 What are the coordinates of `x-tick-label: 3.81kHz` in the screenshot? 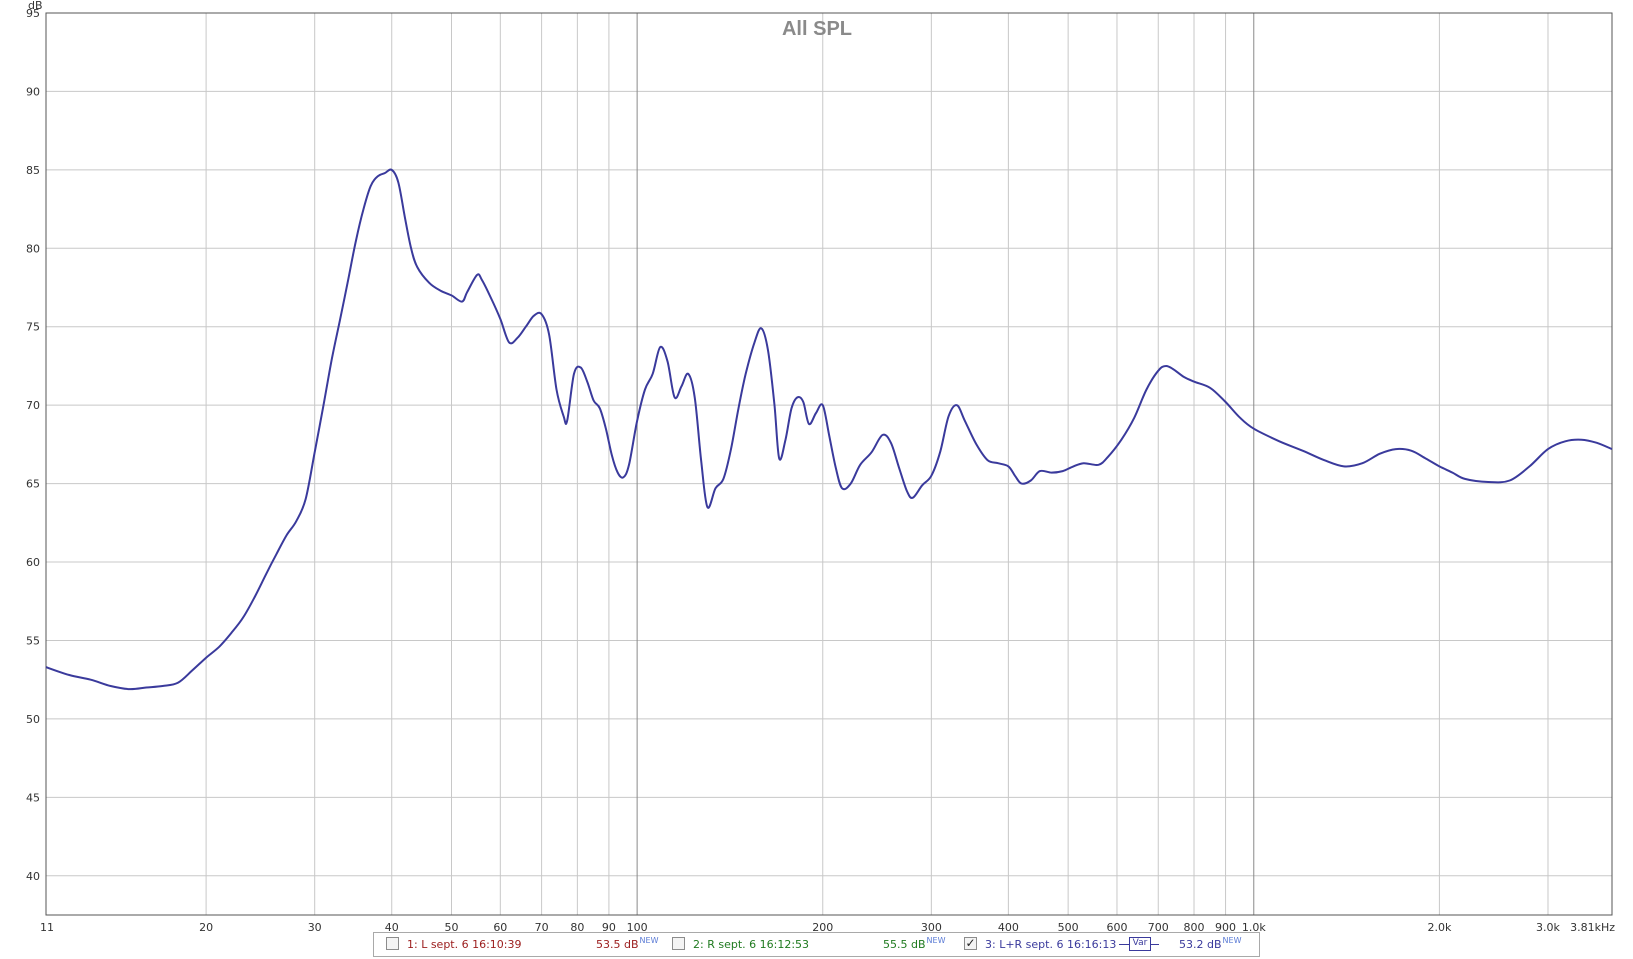 It's located at (1592, 927).